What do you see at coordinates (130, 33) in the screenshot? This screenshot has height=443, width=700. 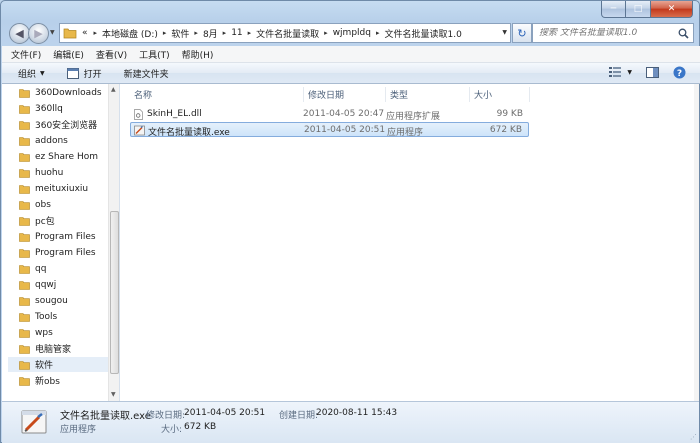 I see `breadcrumb-item: 本地磁盘 (D:)` at bounding box center [130, 33].